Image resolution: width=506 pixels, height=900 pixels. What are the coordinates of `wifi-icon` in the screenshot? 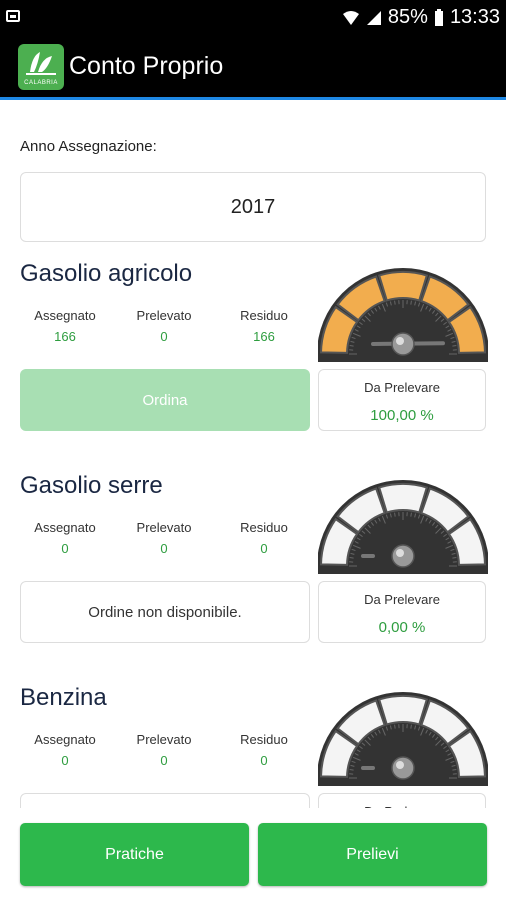 It's located at (350, 17).